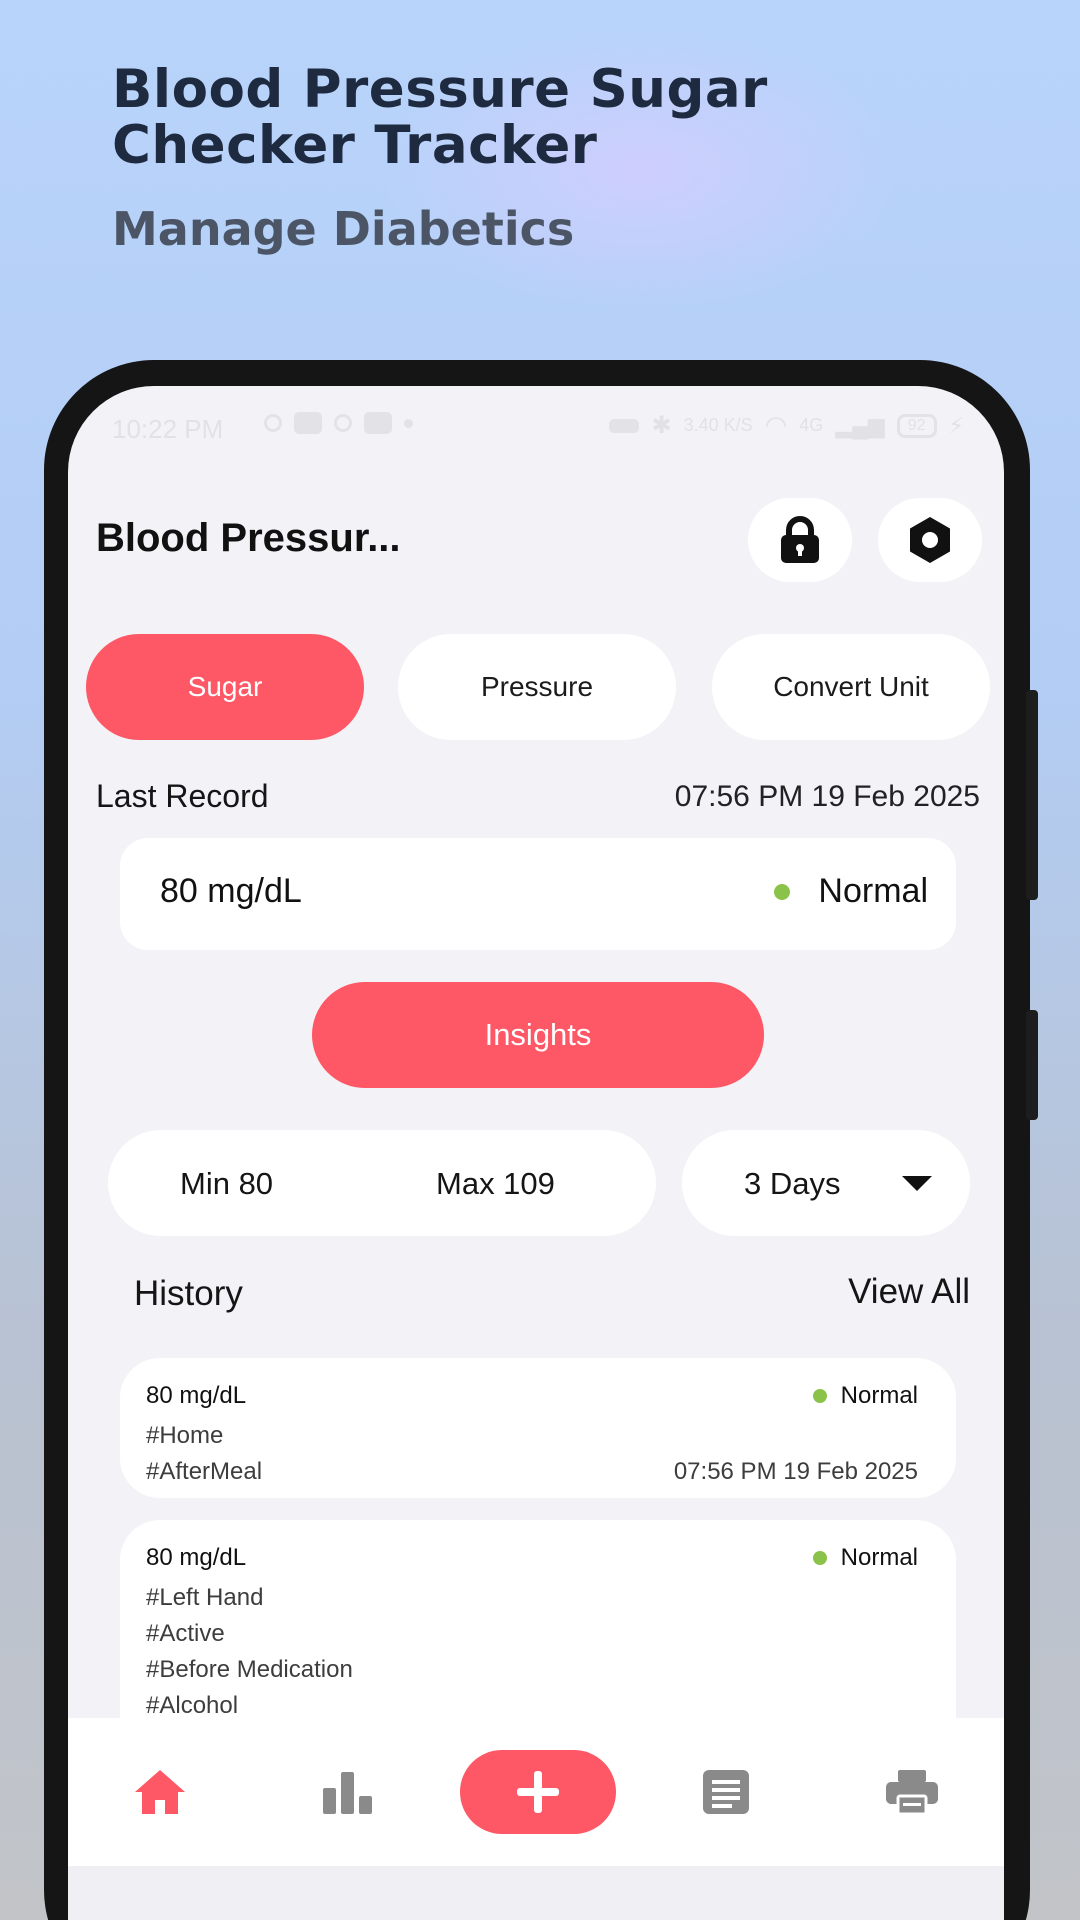 The height and width of the screenshot is (1920, 1080). Describe the element at coordinates (378, 423) in the screenshot. I see `mail-icon` at that location.